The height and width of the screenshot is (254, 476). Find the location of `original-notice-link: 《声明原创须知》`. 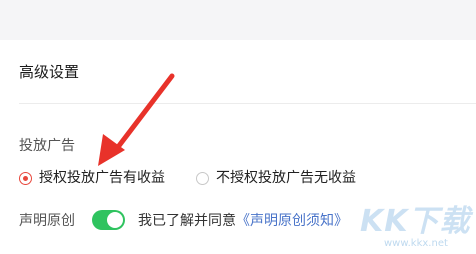

original-notice-link: 《声明原创须知》 is located at coordinates (292, 221).